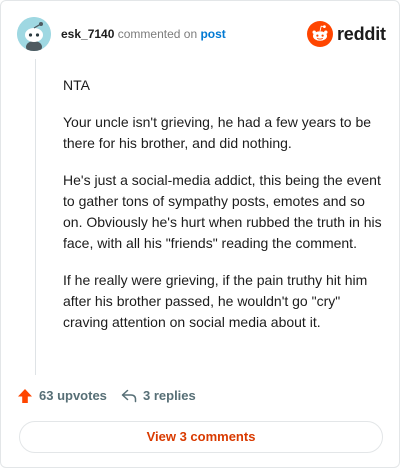  I want to click on reddit-logo-icon, so click(320, 34).